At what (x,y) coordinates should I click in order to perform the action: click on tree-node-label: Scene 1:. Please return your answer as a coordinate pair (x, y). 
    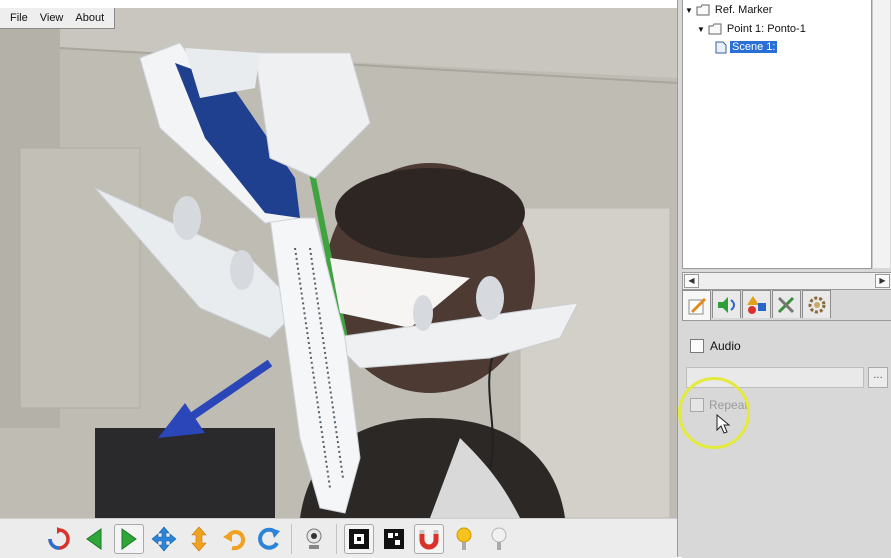
    Looking at the image, I should click on (754, 47).